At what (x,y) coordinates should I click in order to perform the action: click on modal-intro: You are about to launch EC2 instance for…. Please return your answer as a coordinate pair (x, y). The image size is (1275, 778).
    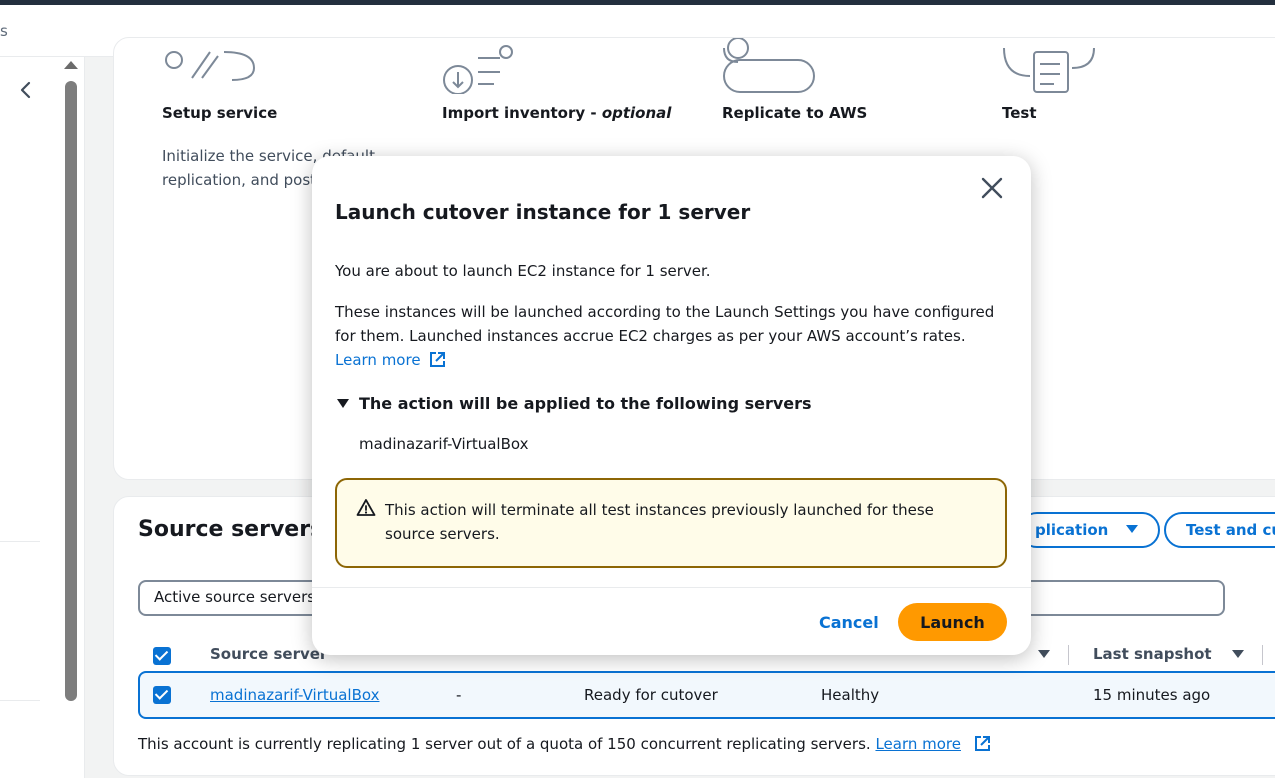
    Looking at the image, I should click on (523, 271).